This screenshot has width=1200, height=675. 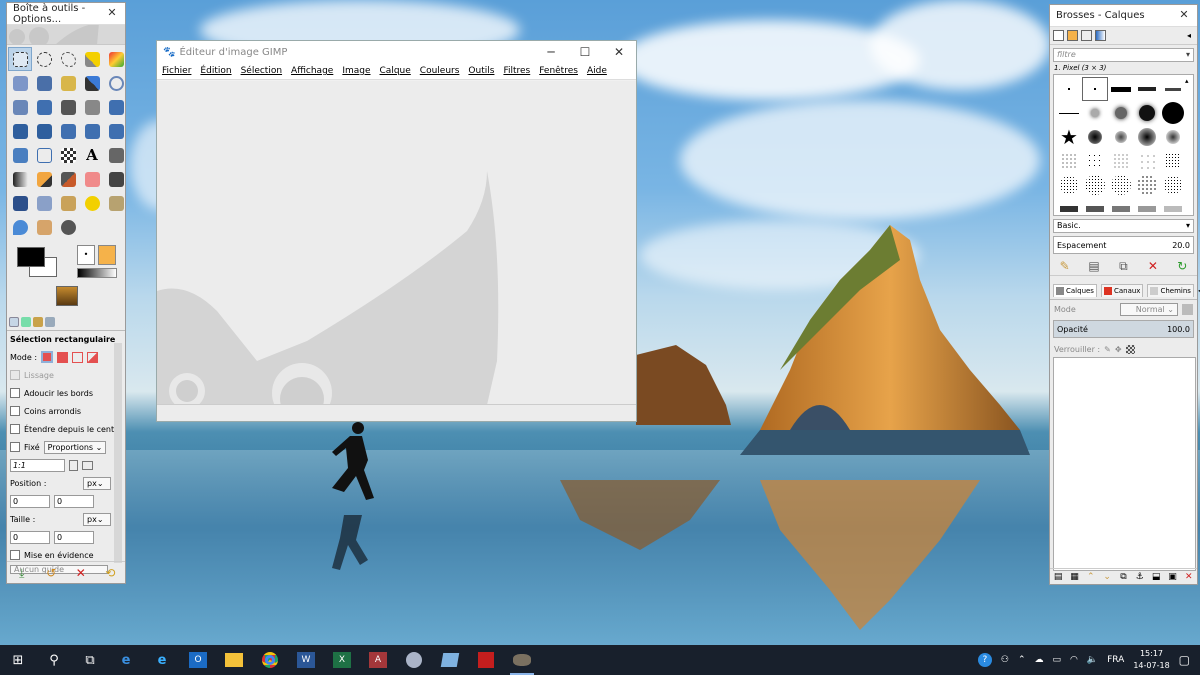 What do you see at coordinates (87, 465) in the screenshot?
I see `landscape-icon` at bounding box center [87, 465].